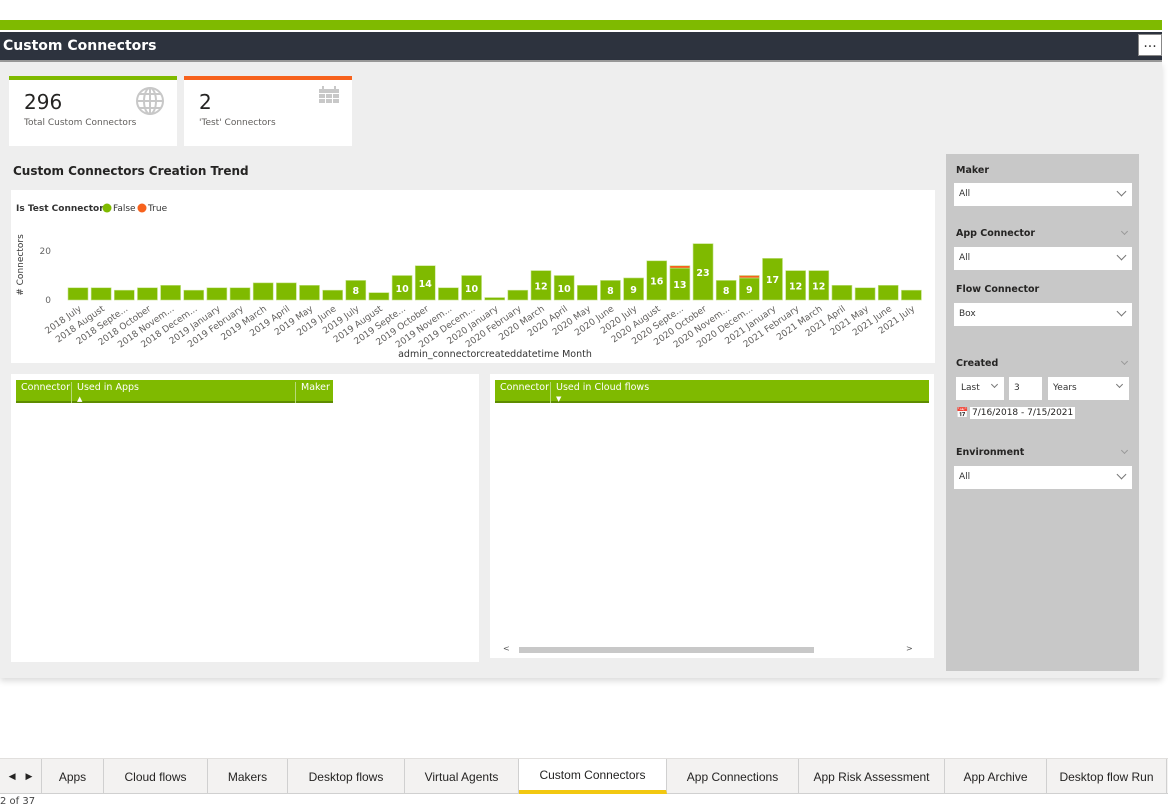  What do you see at coordinates (962, 413) in the screenshot?
I see `calendar-icon: 📅` at bounding box center [962, 413].